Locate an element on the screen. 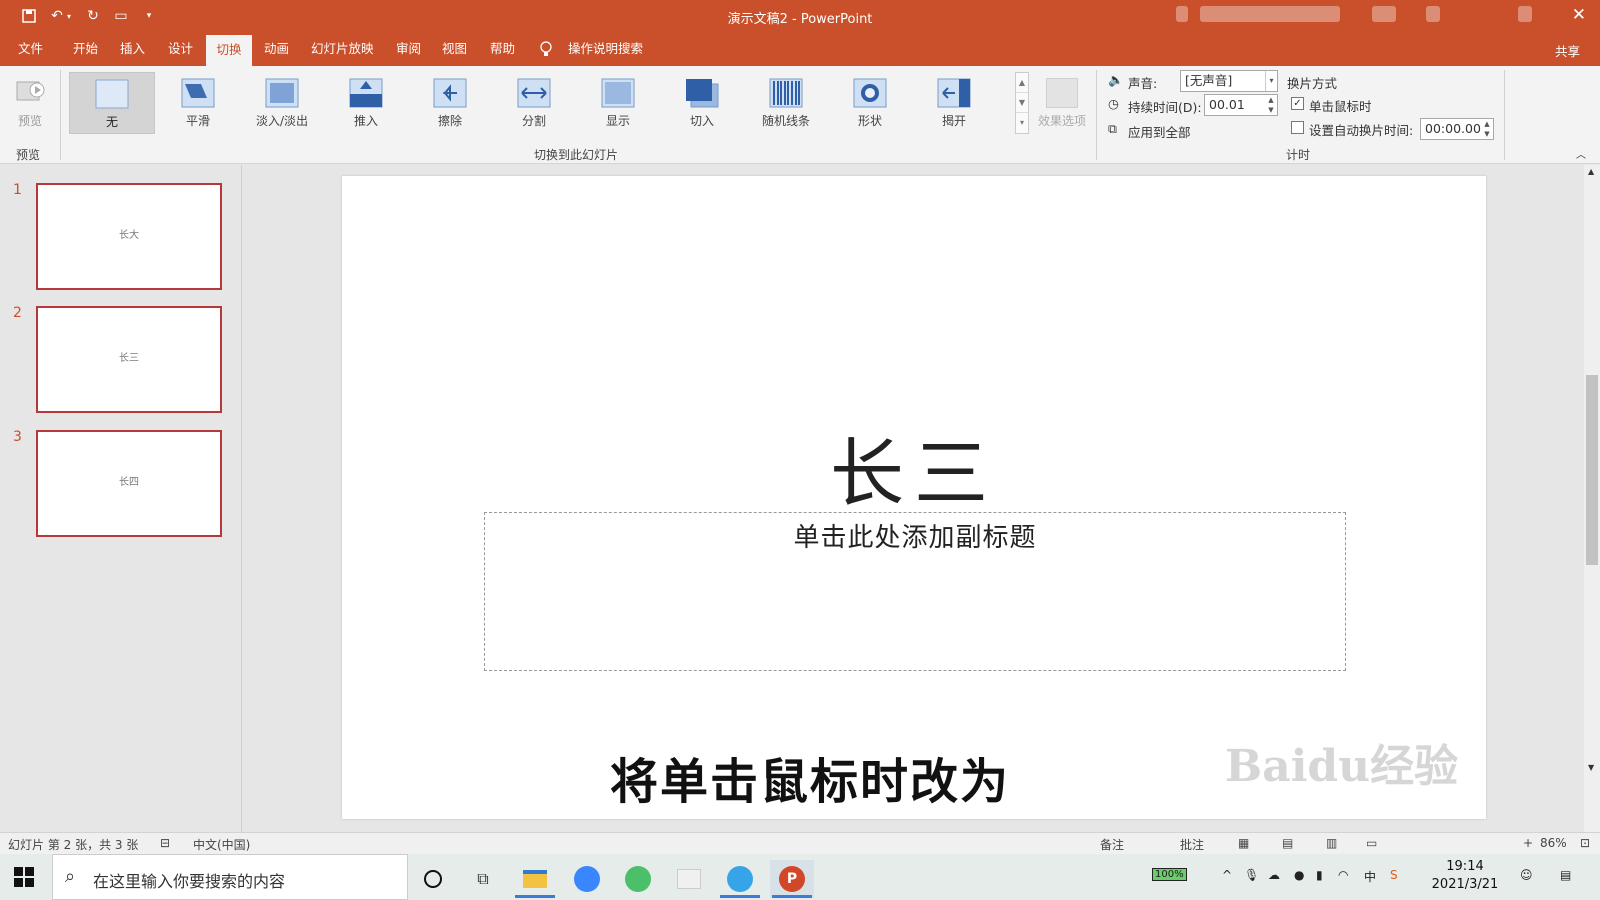 Image resolution: width=1600 pixels, height=900 pixels. wipe-icon is located at coordinates (450, 93).